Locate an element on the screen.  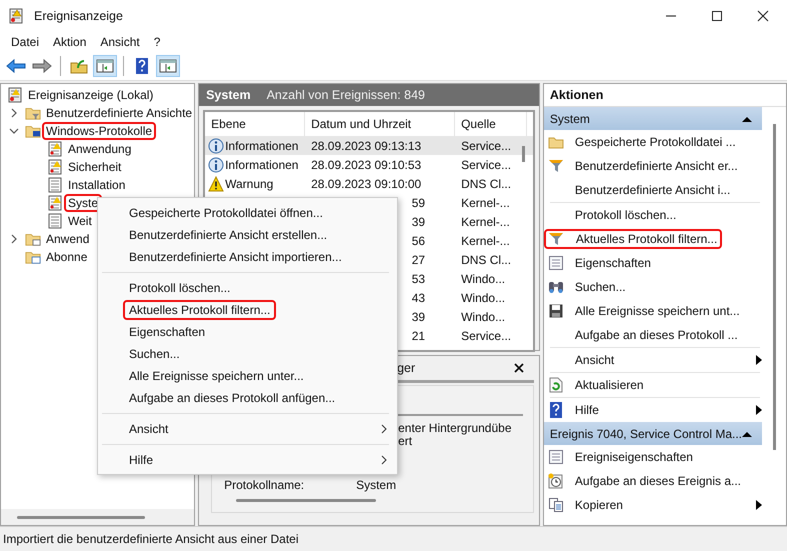
tree-item: Benutzerdefinierte Ansichte is located at coordinates (119, 113).